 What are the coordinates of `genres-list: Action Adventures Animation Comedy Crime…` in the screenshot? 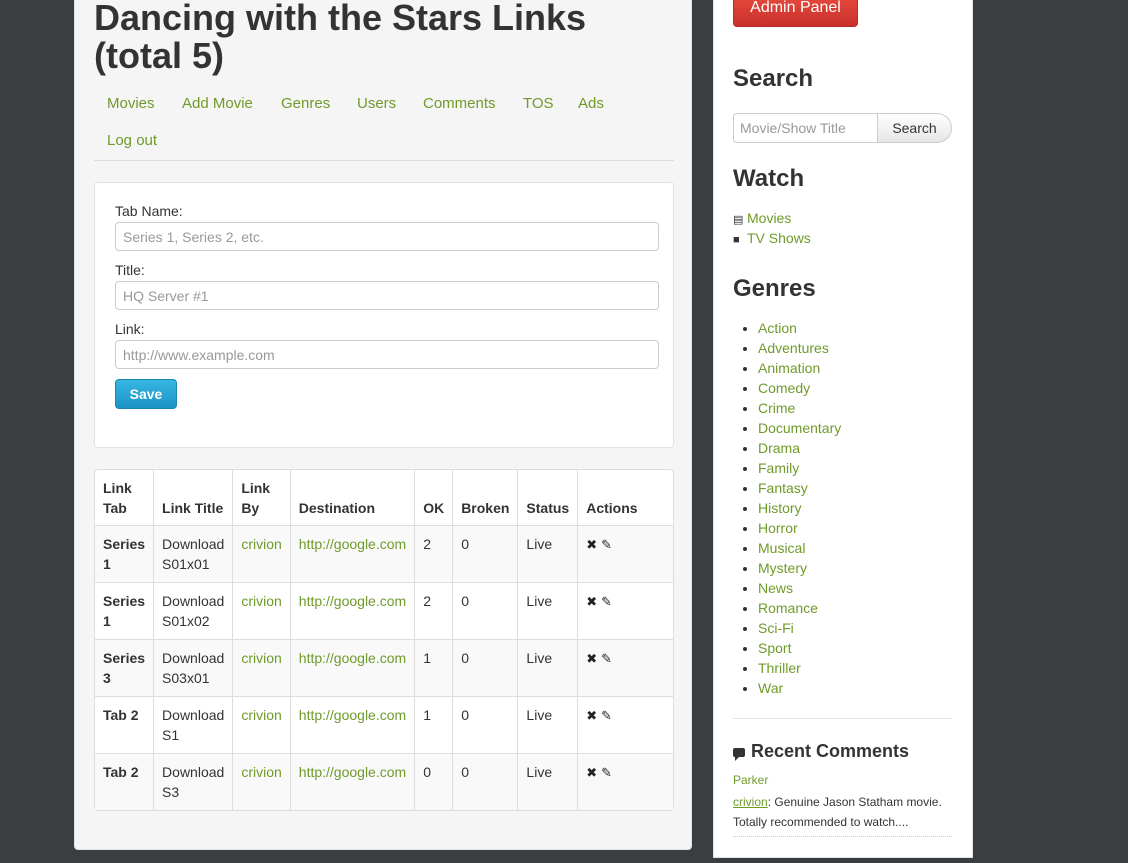 It's located at (790, 508).